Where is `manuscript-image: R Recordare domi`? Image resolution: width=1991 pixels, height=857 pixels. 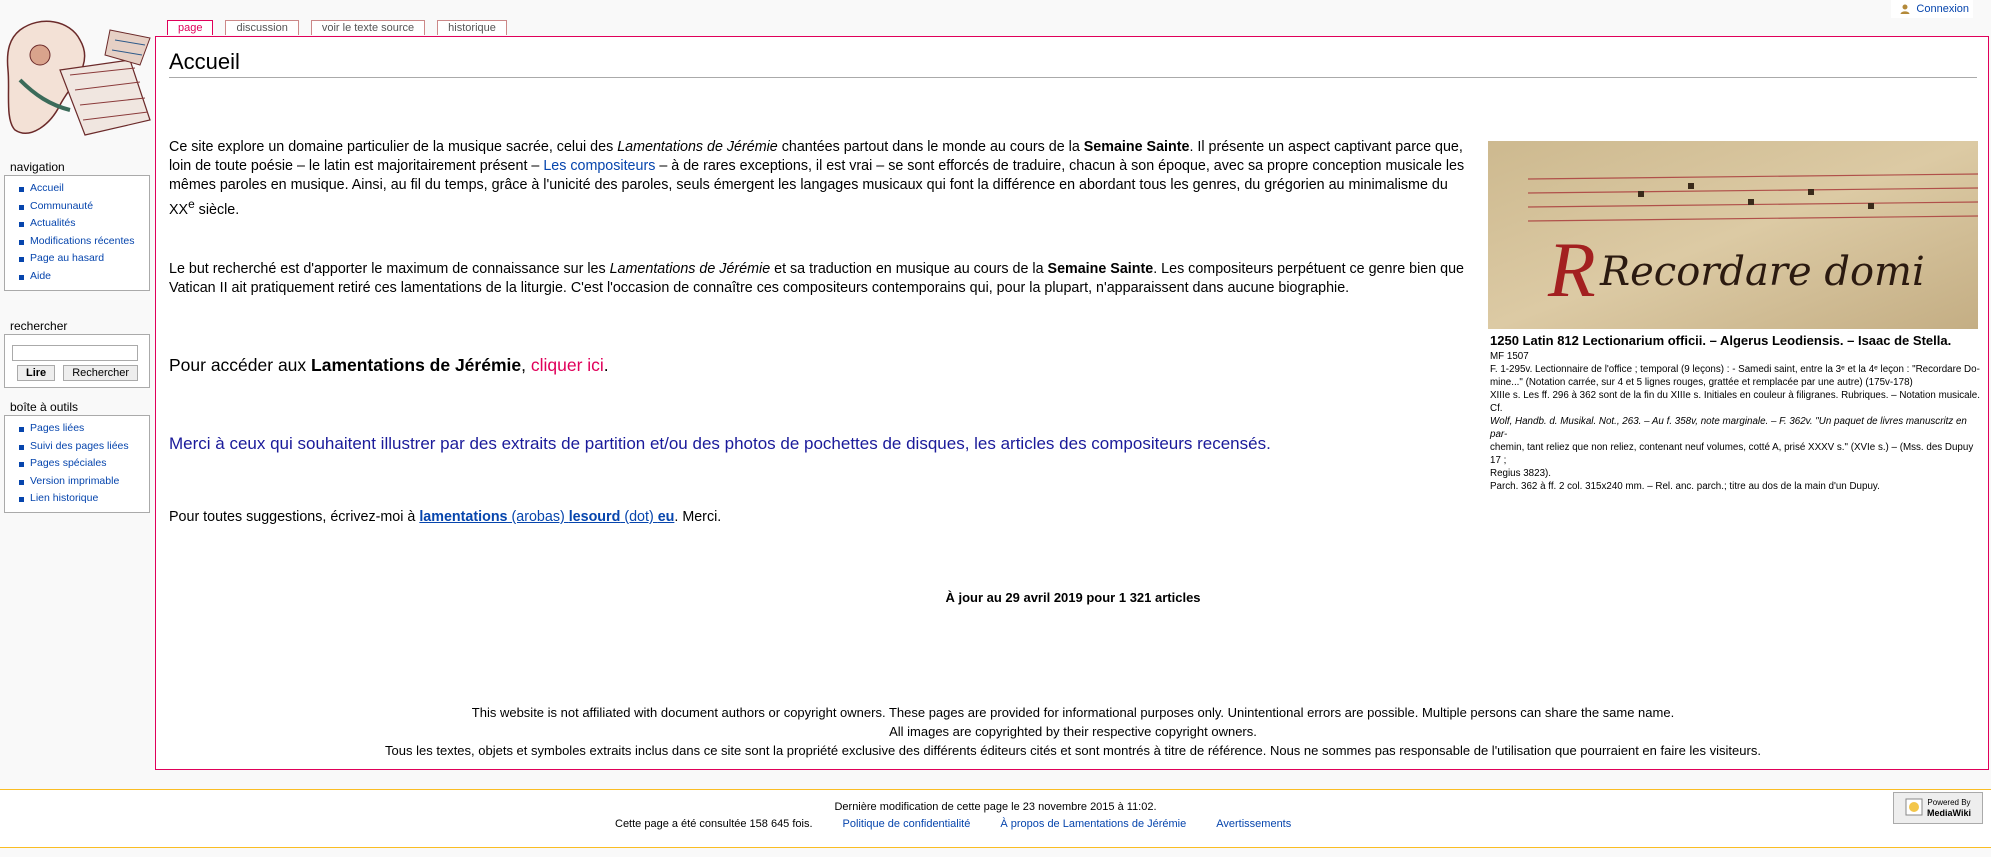 manuscript-image: R Recordare domi is located at coordinates (1733, 235).